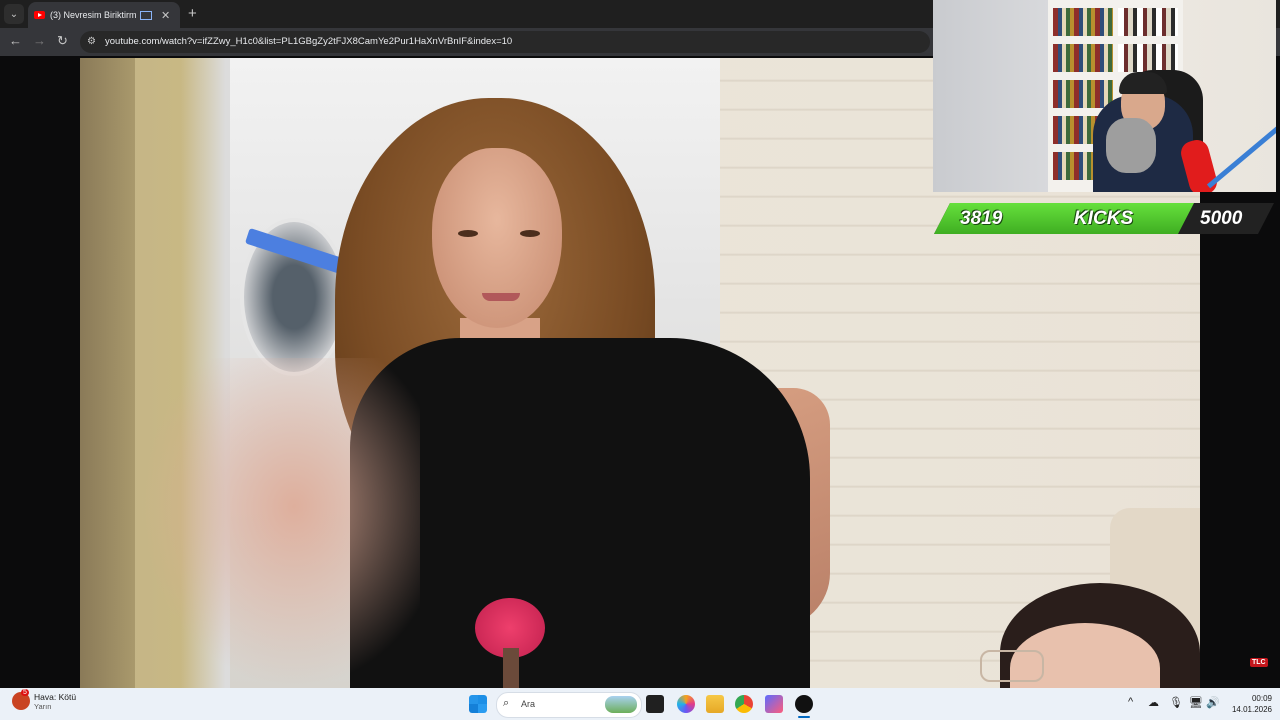 The height and width of the screenshot is (720, 1280). I want to click on tab-close-icon: ✕, so click(165, 15).